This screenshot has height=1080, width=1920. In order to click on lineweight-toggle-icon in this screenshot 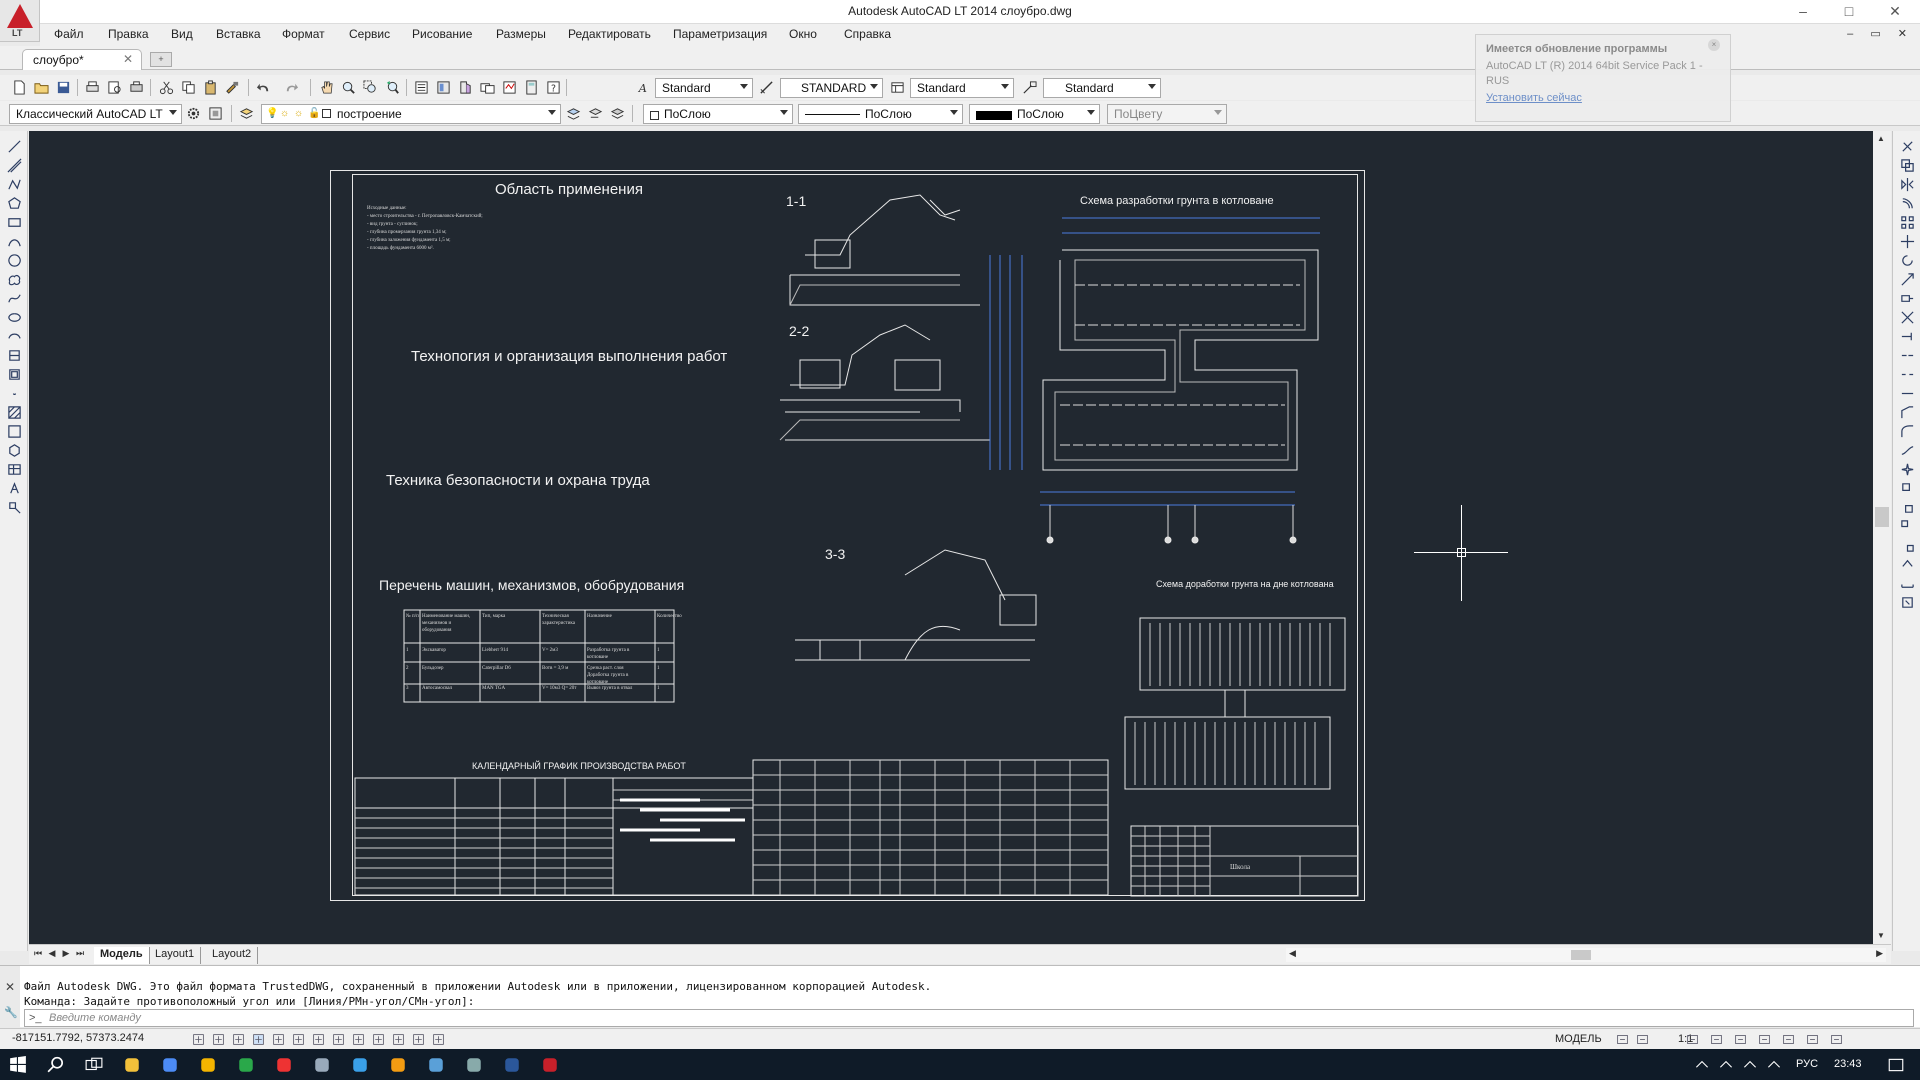, I will do `click(378, 1039)`.